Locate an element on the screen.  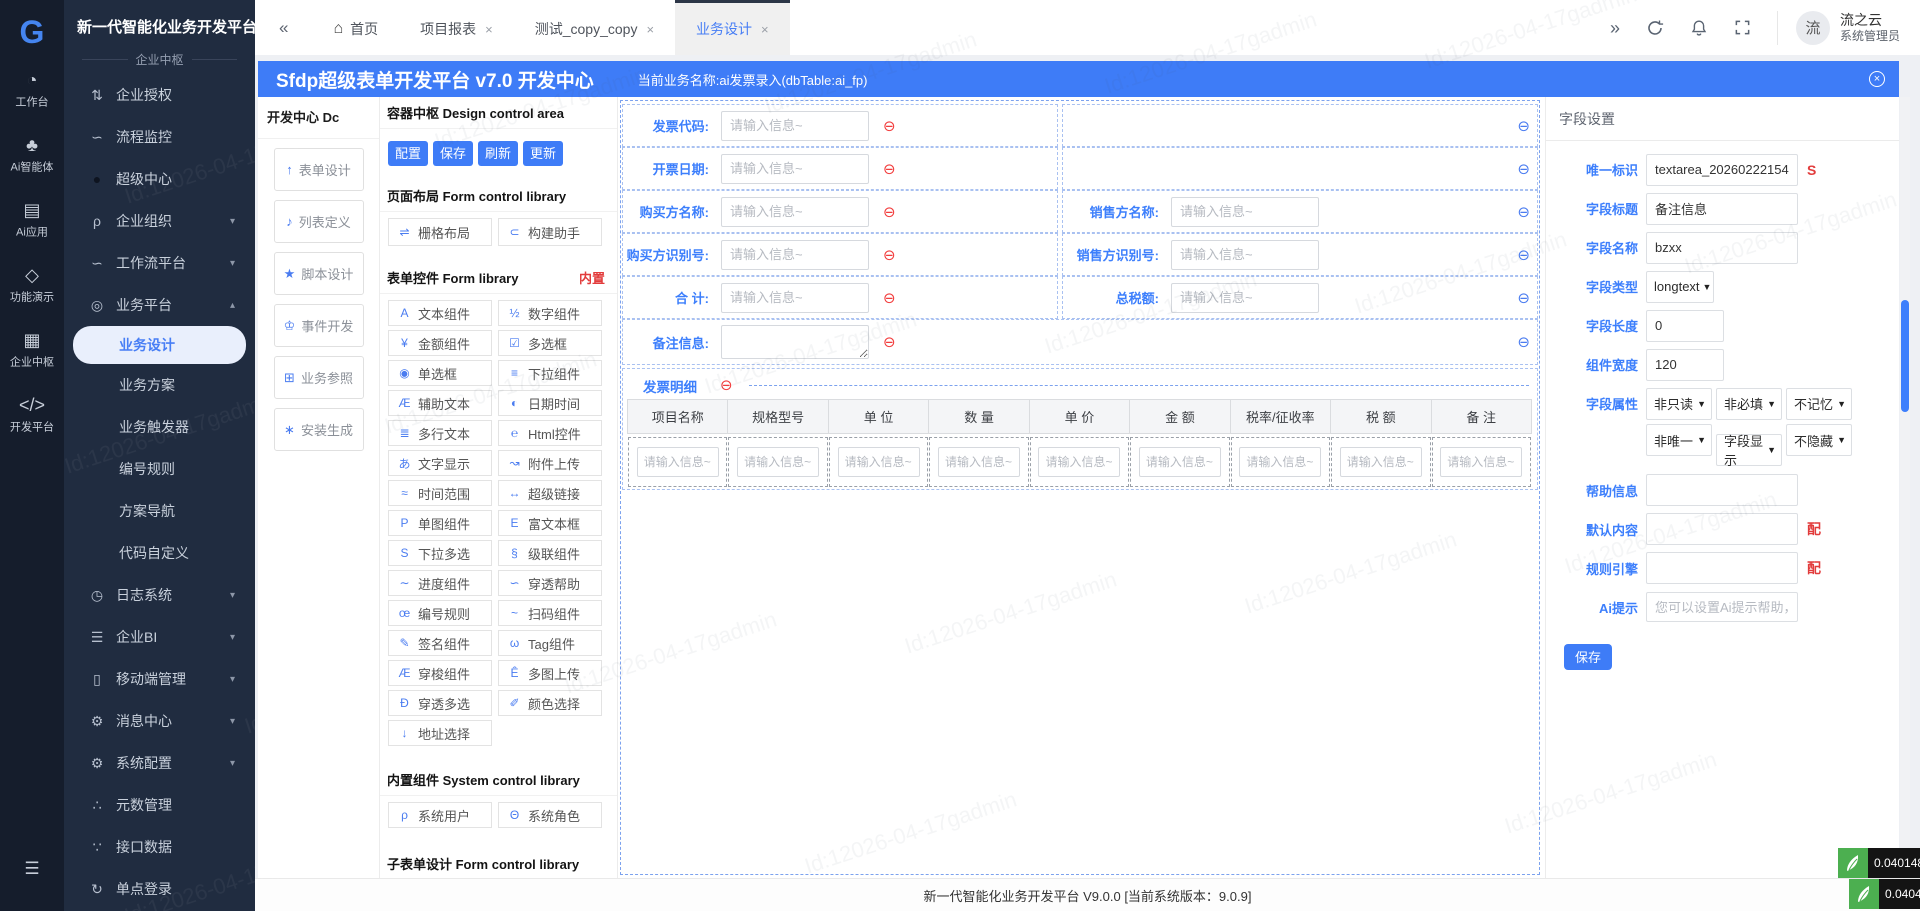
dev-button-业务参照: ⊞ 业务参照 is located at coordinates (318, 377).